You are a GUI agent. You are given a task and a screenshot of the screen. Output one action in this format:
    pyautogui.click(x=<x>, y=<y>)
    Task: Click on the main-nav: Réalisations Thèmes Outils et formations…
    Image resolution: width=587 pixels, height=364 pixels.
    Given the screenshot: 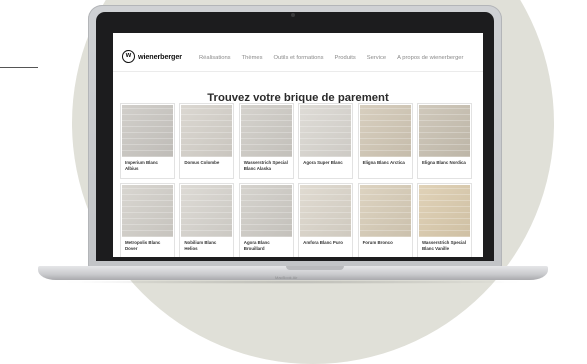 What is the action you would take?
    pyautogui.click(x=331, y=58)
    